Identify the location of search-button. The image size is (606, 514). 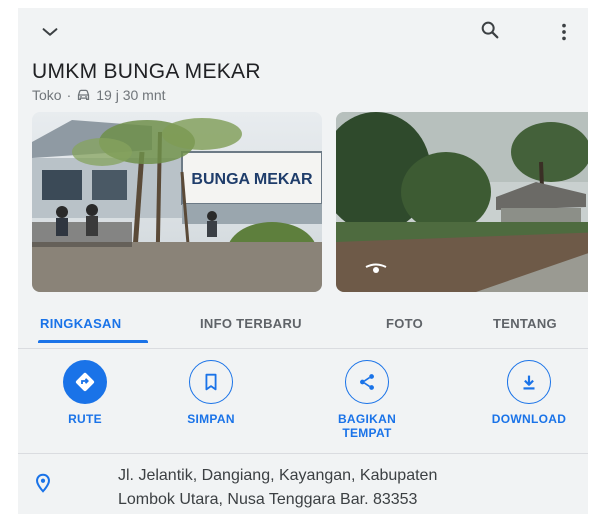
(490, 30).